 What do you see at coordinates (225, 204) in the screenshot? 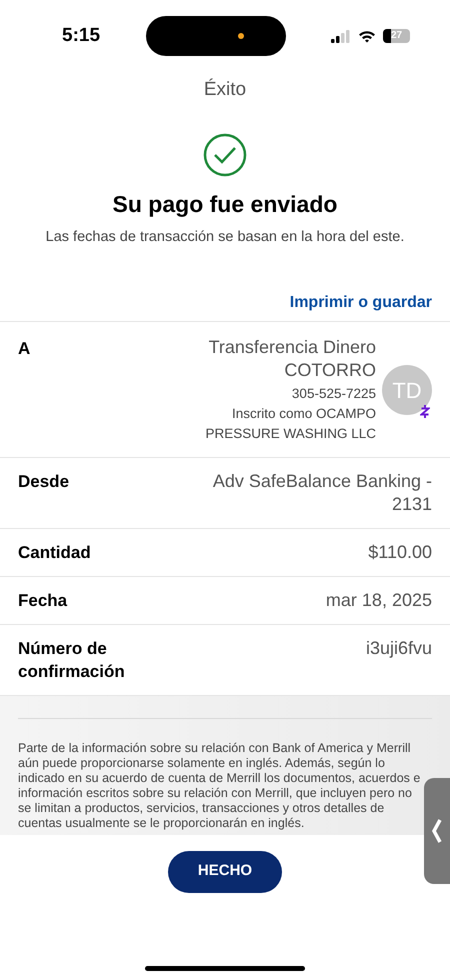
I see `success-heading: Su pago fue enviado` at bounding box center [225, 204].